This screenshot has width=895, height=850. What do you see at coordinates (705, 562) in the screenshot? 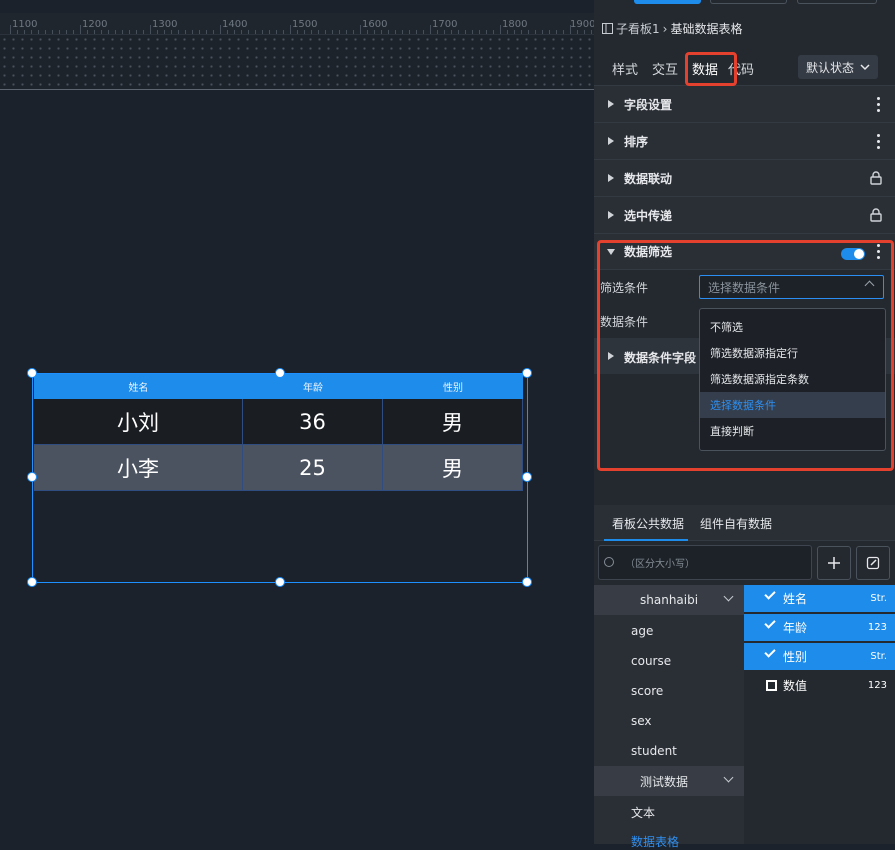
I see `search-input: （区分大小写）` at bounding box center [705, 562].